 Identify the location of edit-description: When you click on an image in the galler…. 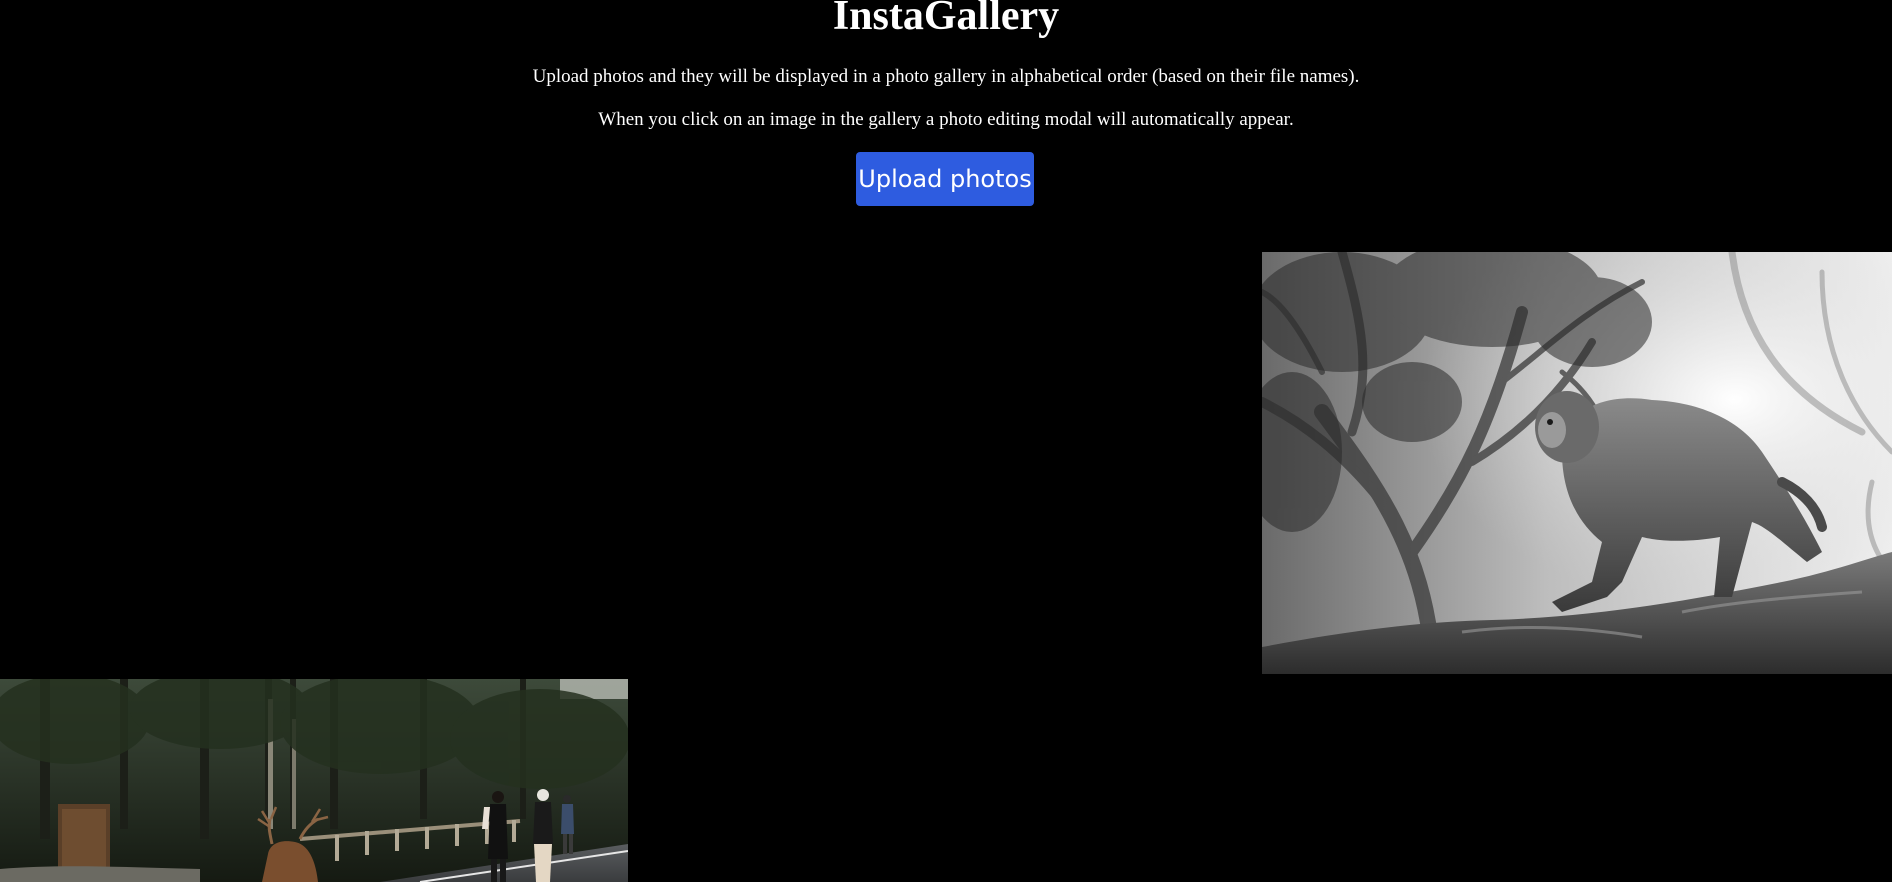
(946, 119).